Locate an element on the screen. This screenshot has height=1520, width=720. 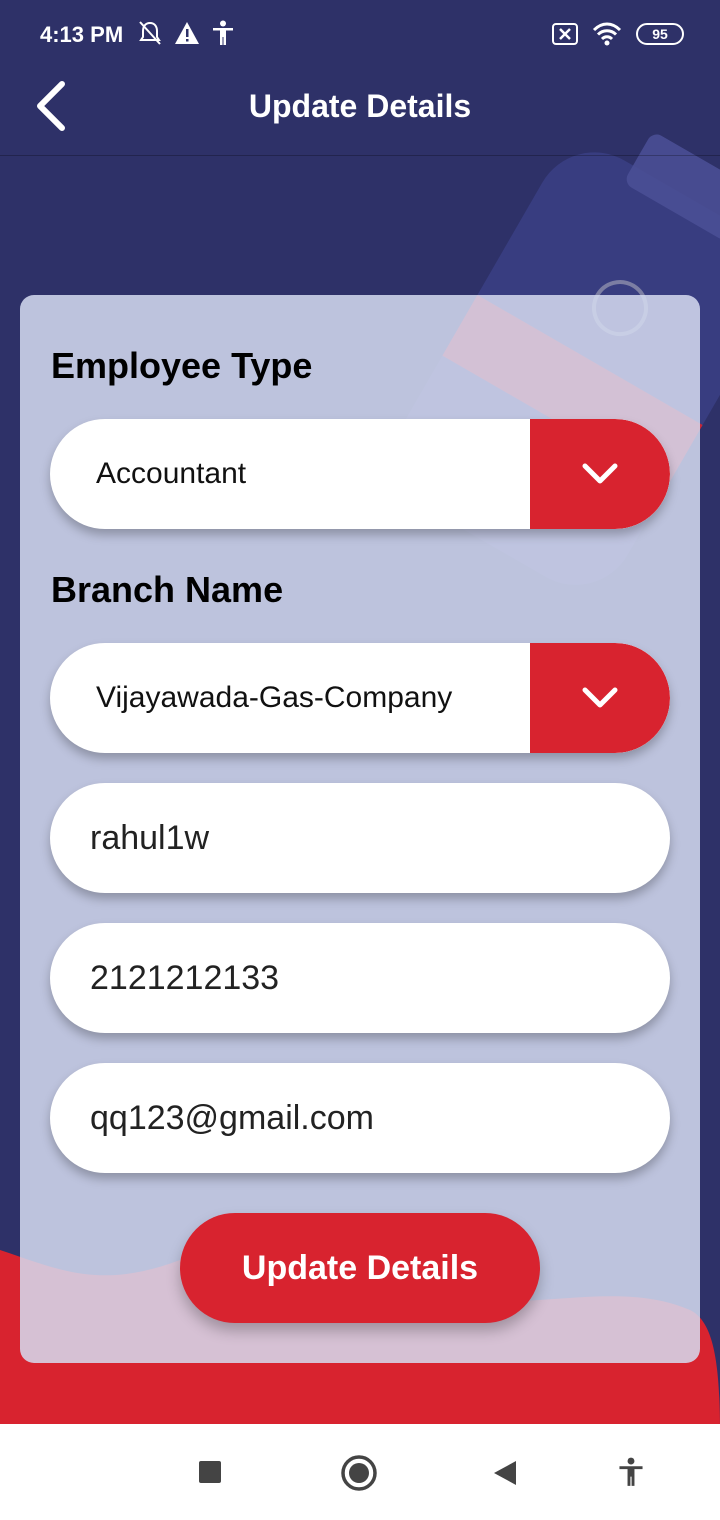
username-field is located at coordinates (360, 838).